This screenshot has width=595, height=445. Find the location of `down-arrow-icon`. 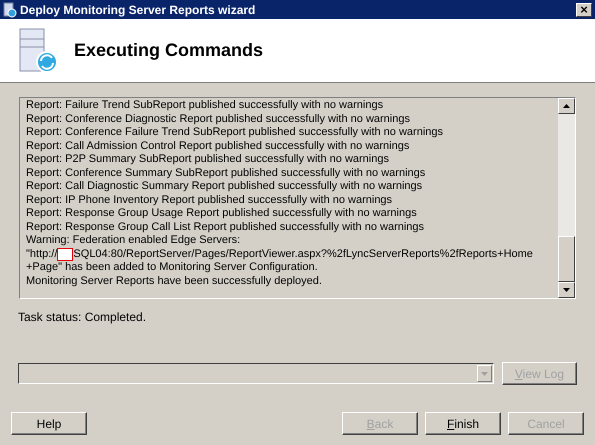

down-arrow-icon is located at coordinates (566, 290).